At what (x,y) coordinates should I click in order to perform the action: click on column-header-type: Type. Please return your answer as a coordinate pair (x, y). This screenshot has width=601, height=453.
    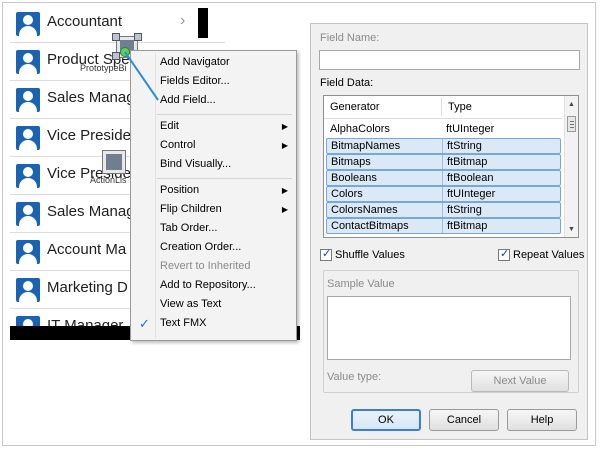
    Looking at the image, I should click on (460, 107).